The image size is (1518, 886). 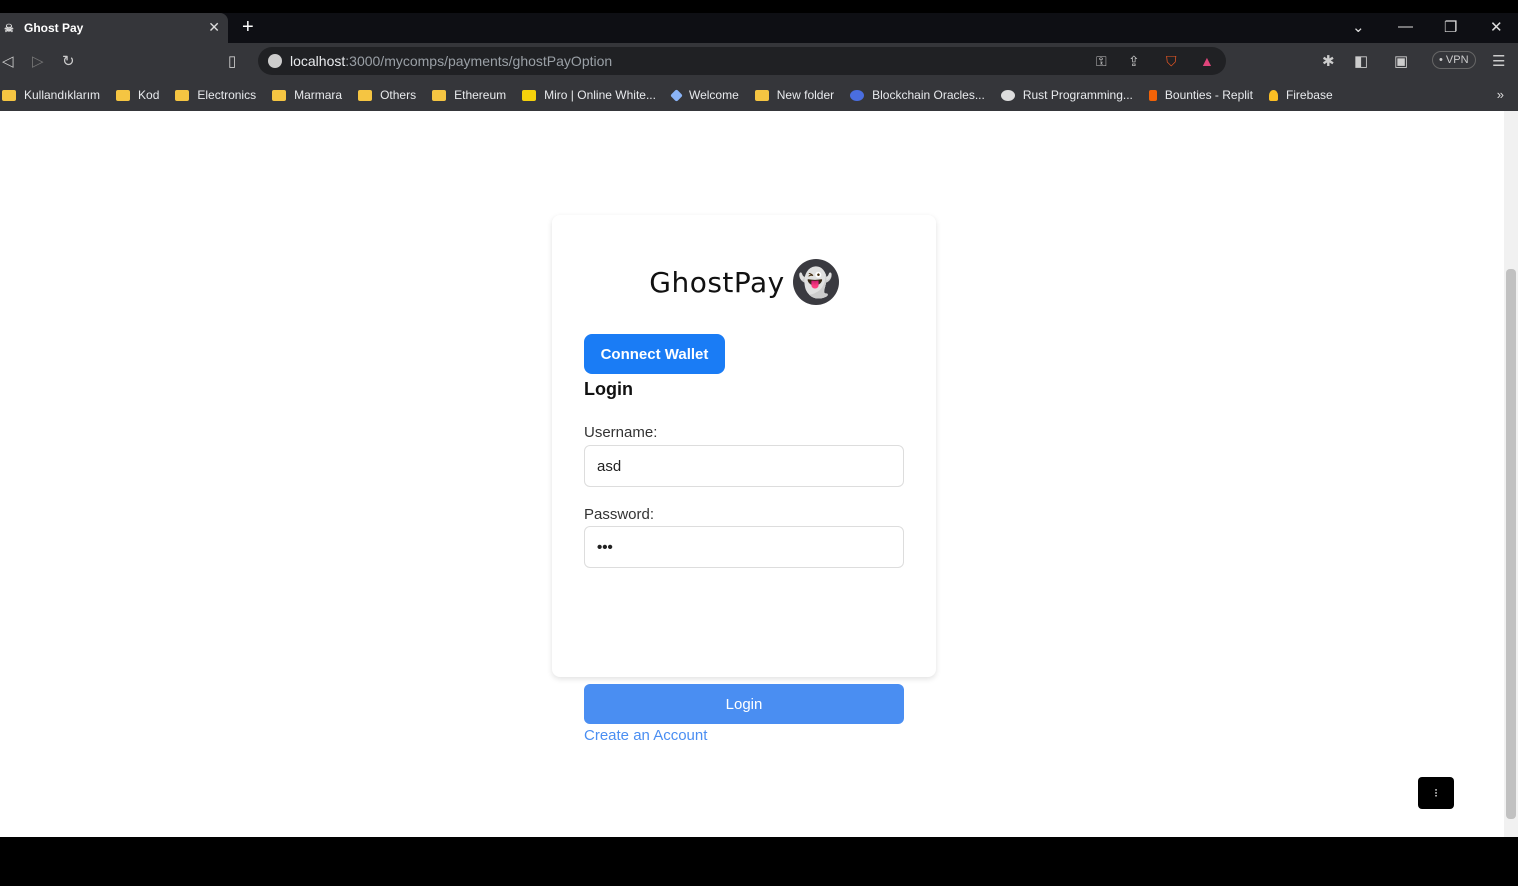 I want to click on bookmark-label: Kullandıklarım, so click(x=62, y=95).